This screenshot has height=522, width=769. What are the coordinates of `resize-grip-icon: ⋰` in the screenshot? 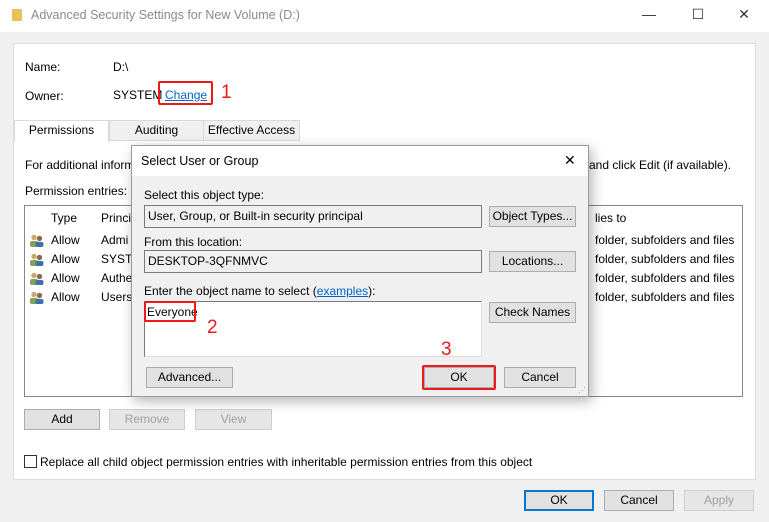 It's located at (582, 390).